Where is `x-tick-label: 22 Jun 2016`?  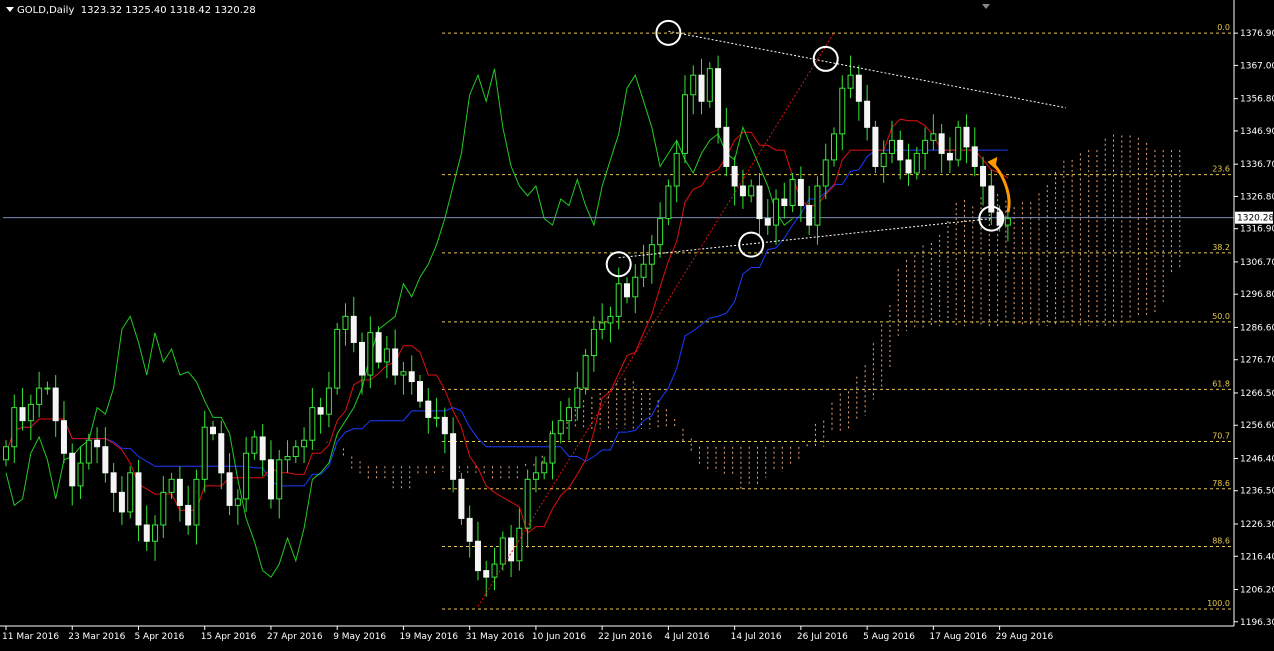
x-tick-label: 22 Jun 2016 is located at coordinates (625, 637).